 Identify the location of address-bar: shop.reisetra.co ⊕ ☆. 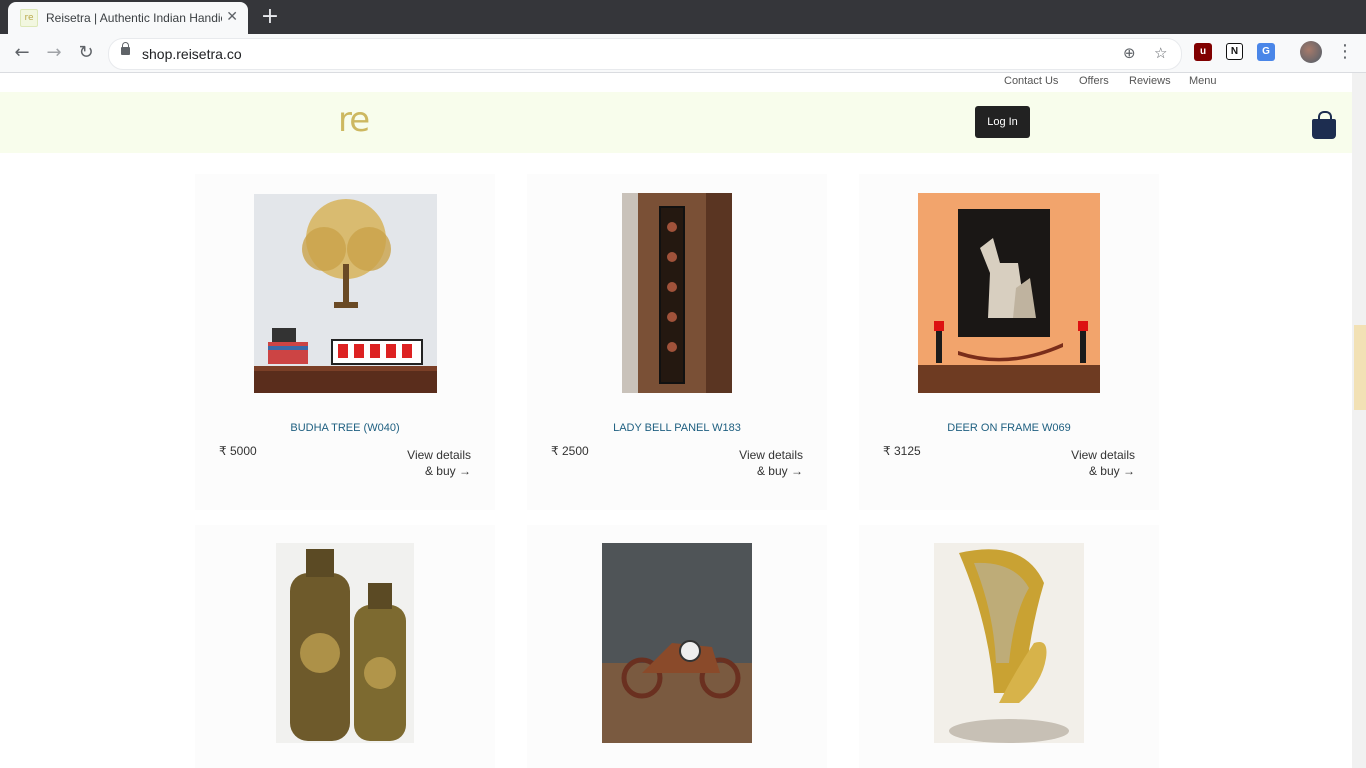
(645, 54).